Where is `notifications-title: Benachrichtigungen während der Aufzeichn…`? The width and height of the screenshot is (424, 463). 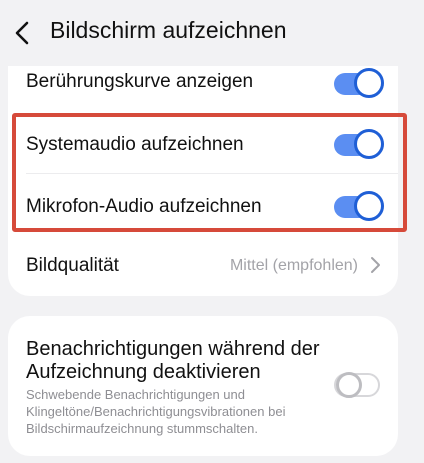 notifications-title: Benachrichtigungen während der Aufzeichn… is located at coordinates (173, 360).